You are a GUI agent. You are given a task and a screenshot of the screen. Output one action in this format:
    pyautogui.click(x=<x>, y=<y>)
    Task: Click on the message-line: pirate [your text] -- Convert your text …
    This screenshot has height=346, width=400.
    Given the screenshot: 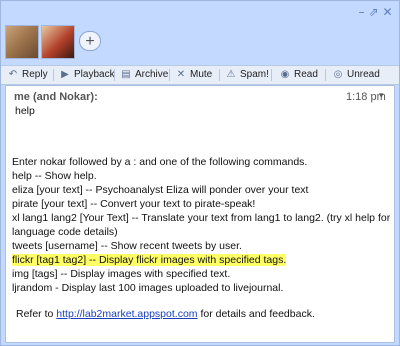 What is the action you would take?
    pyautogui.click(x=134, y=204)
    